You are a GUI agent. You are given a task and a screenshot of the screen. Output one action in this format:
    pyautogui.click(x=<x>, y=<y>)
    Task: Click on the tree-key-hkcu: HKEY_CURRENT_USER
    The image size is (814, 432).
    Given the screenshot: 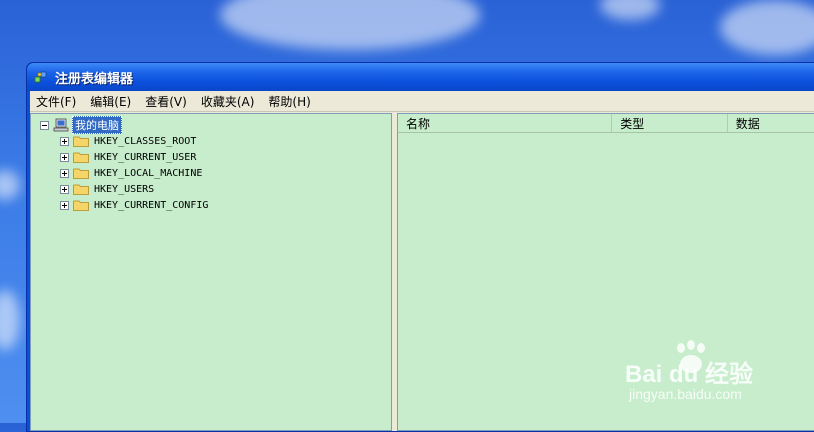 What is the action you would take?
    pyautogui.click(x=128, y=157)
    